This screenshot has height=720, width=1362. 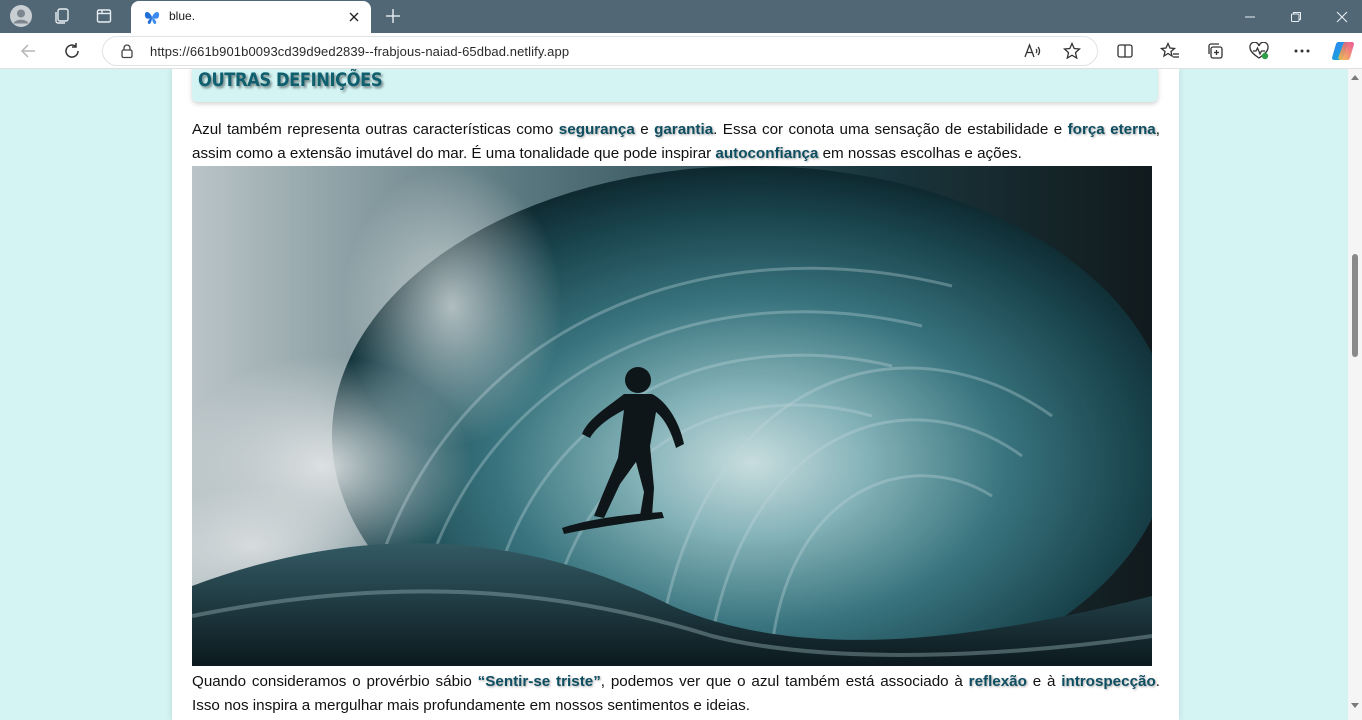 What do you see at coordinates (21, 16) in the screenshot?
I see `profile-avatar-icon` at bounding box center [21, 16].